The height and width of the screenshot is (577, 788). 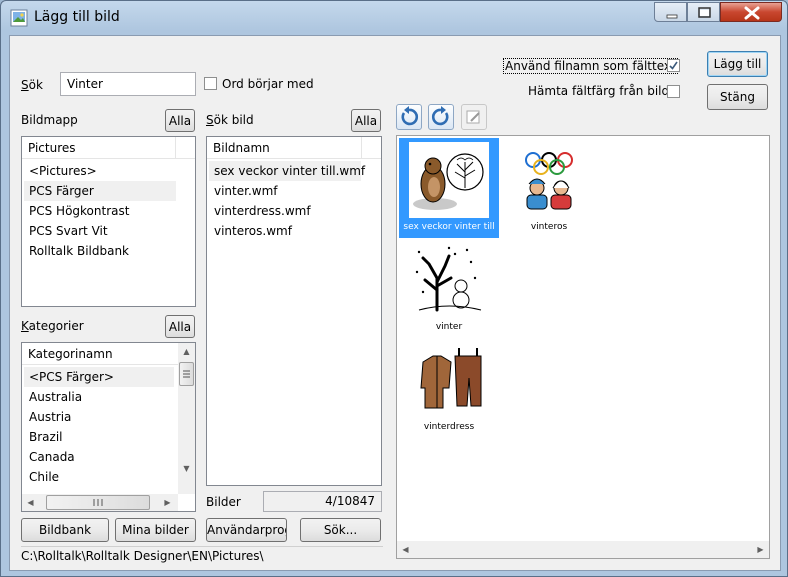 What do you see at coordinates (285, 231) in the screenshot?
I see `list-item: vinteros.wmf` at bounding box center [285, 231].